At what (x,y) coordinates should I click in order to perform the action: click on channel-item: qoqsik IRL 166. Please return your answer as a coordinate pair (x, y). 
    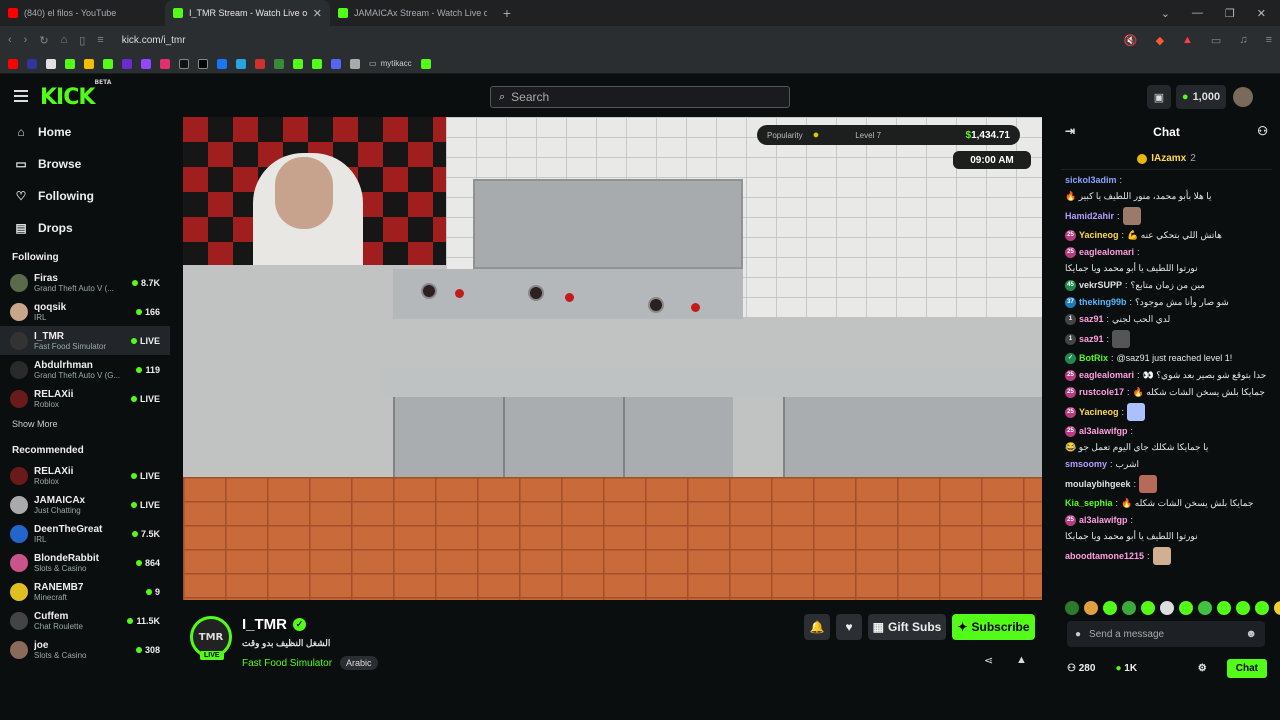
    Looking at the image, I should click on (85, 311).